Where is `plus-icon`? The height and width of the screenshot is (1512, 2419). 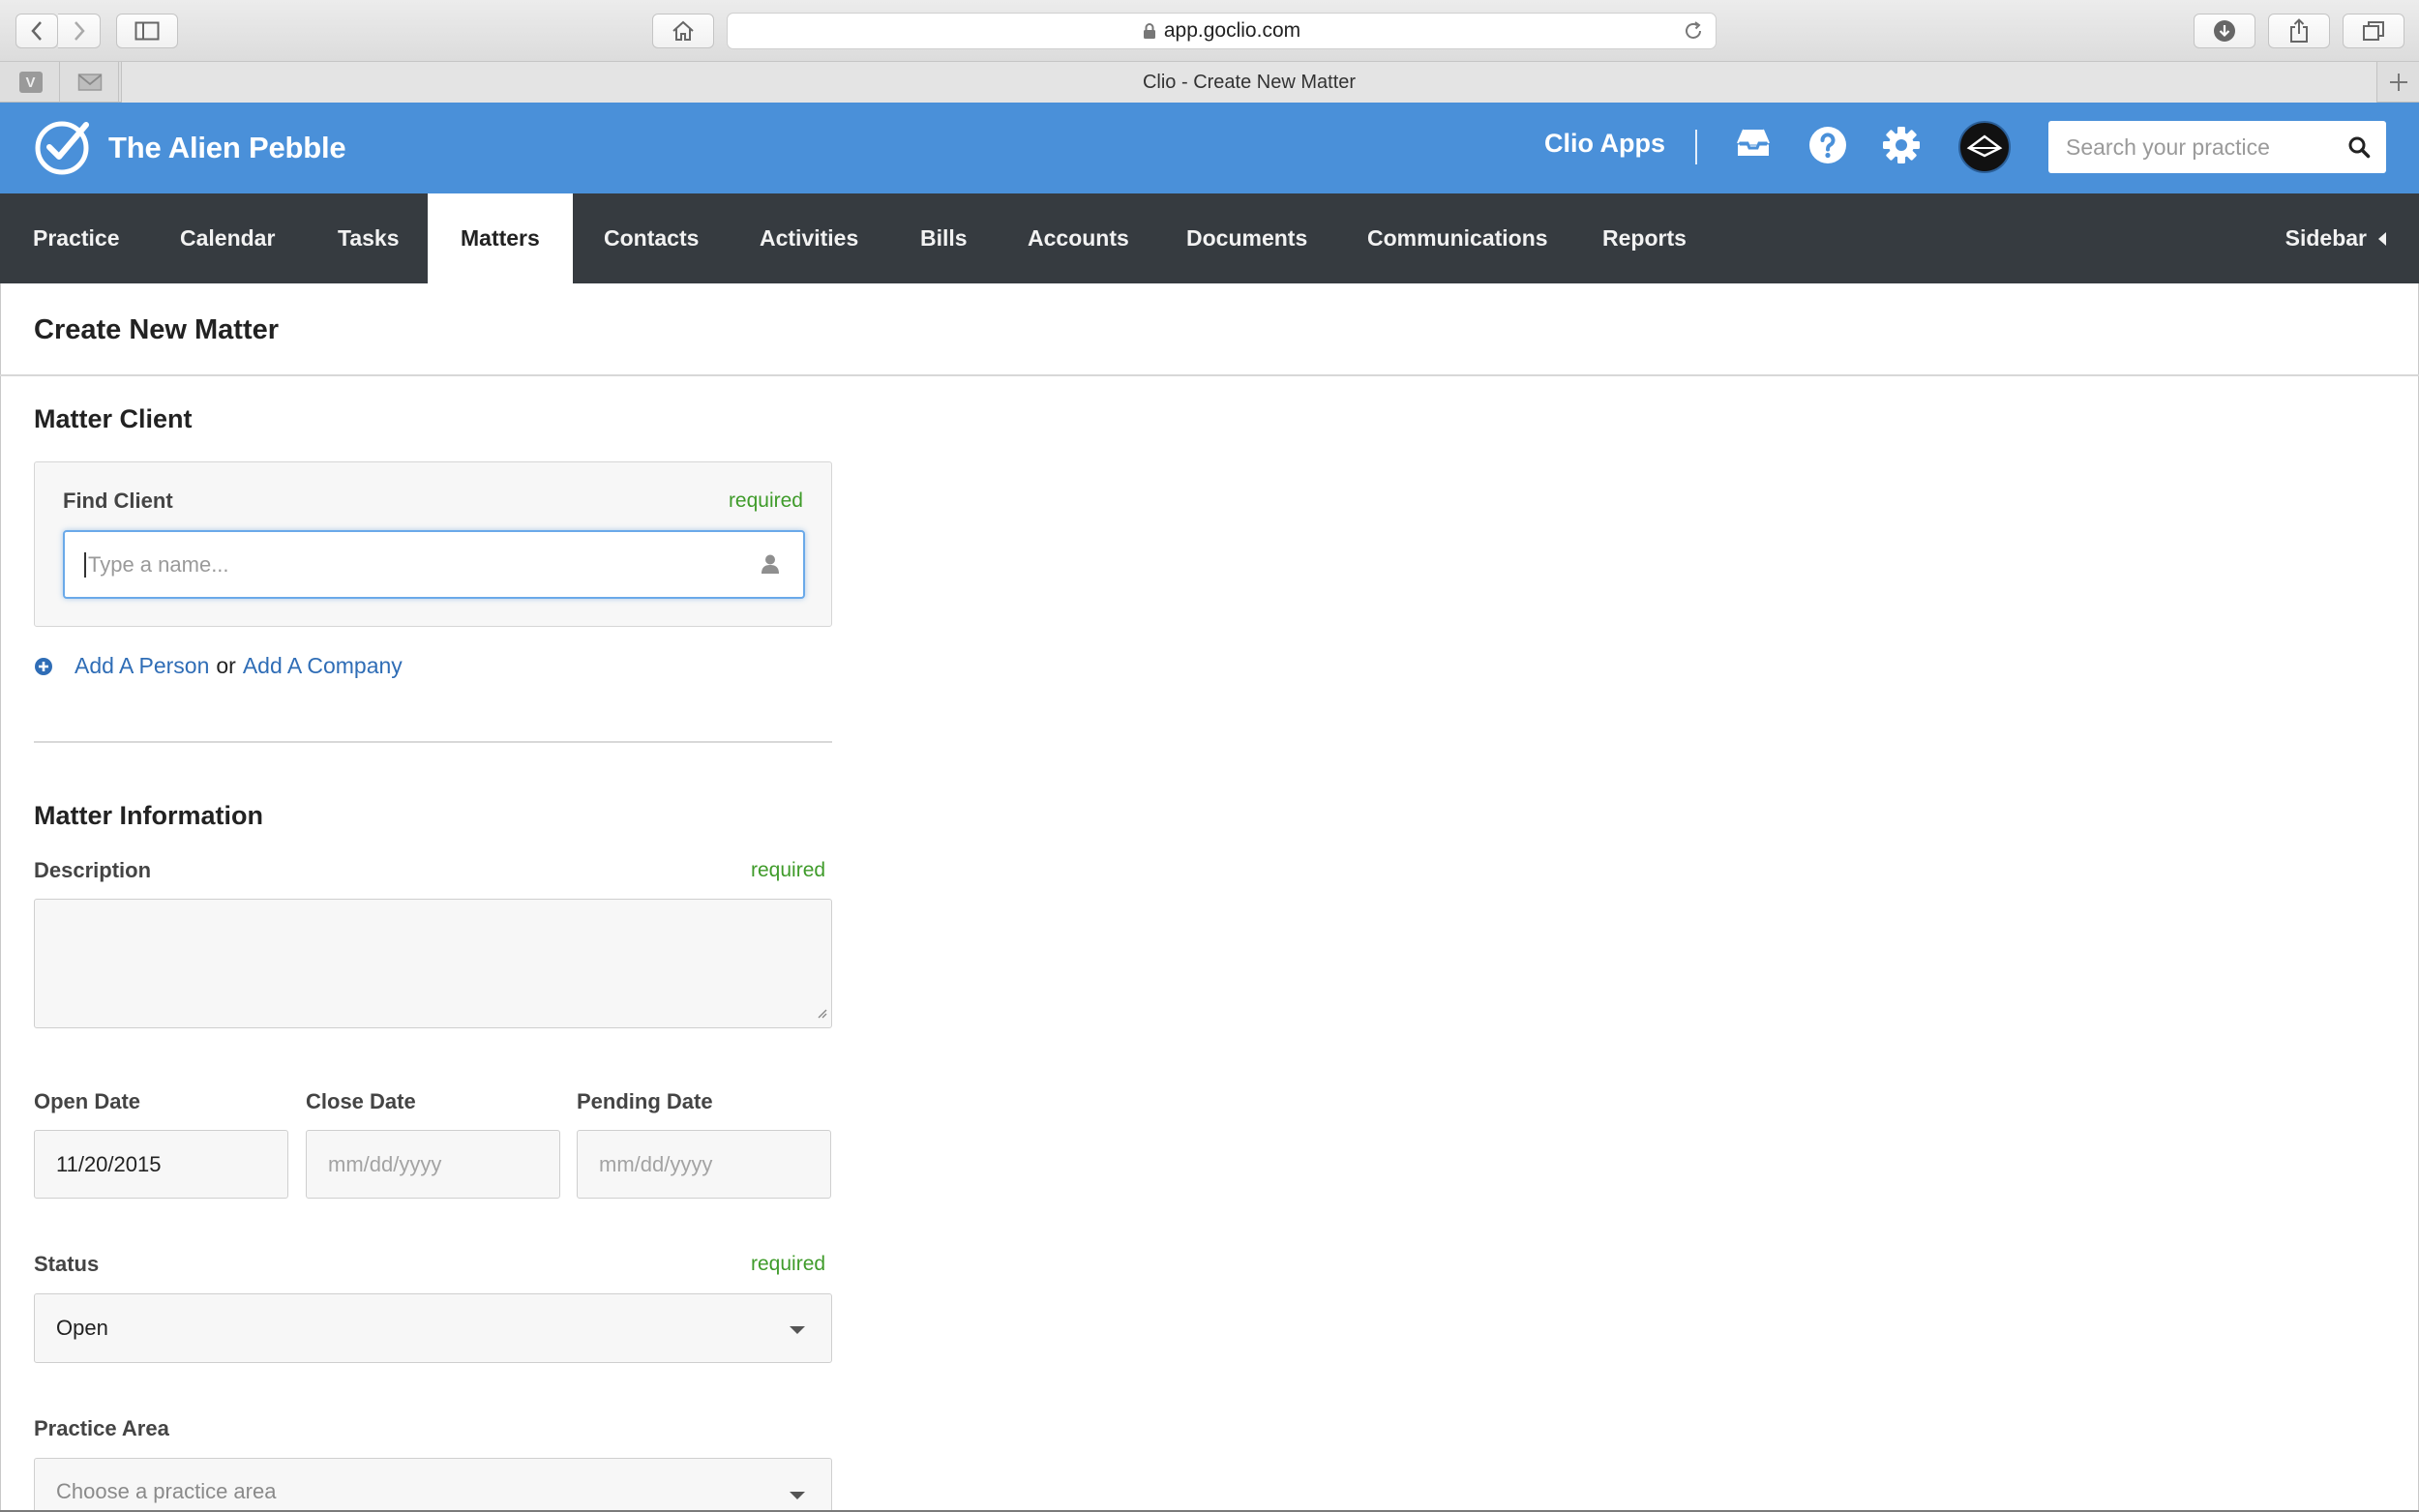
plus-icon is located at coordinates (2398, 82).